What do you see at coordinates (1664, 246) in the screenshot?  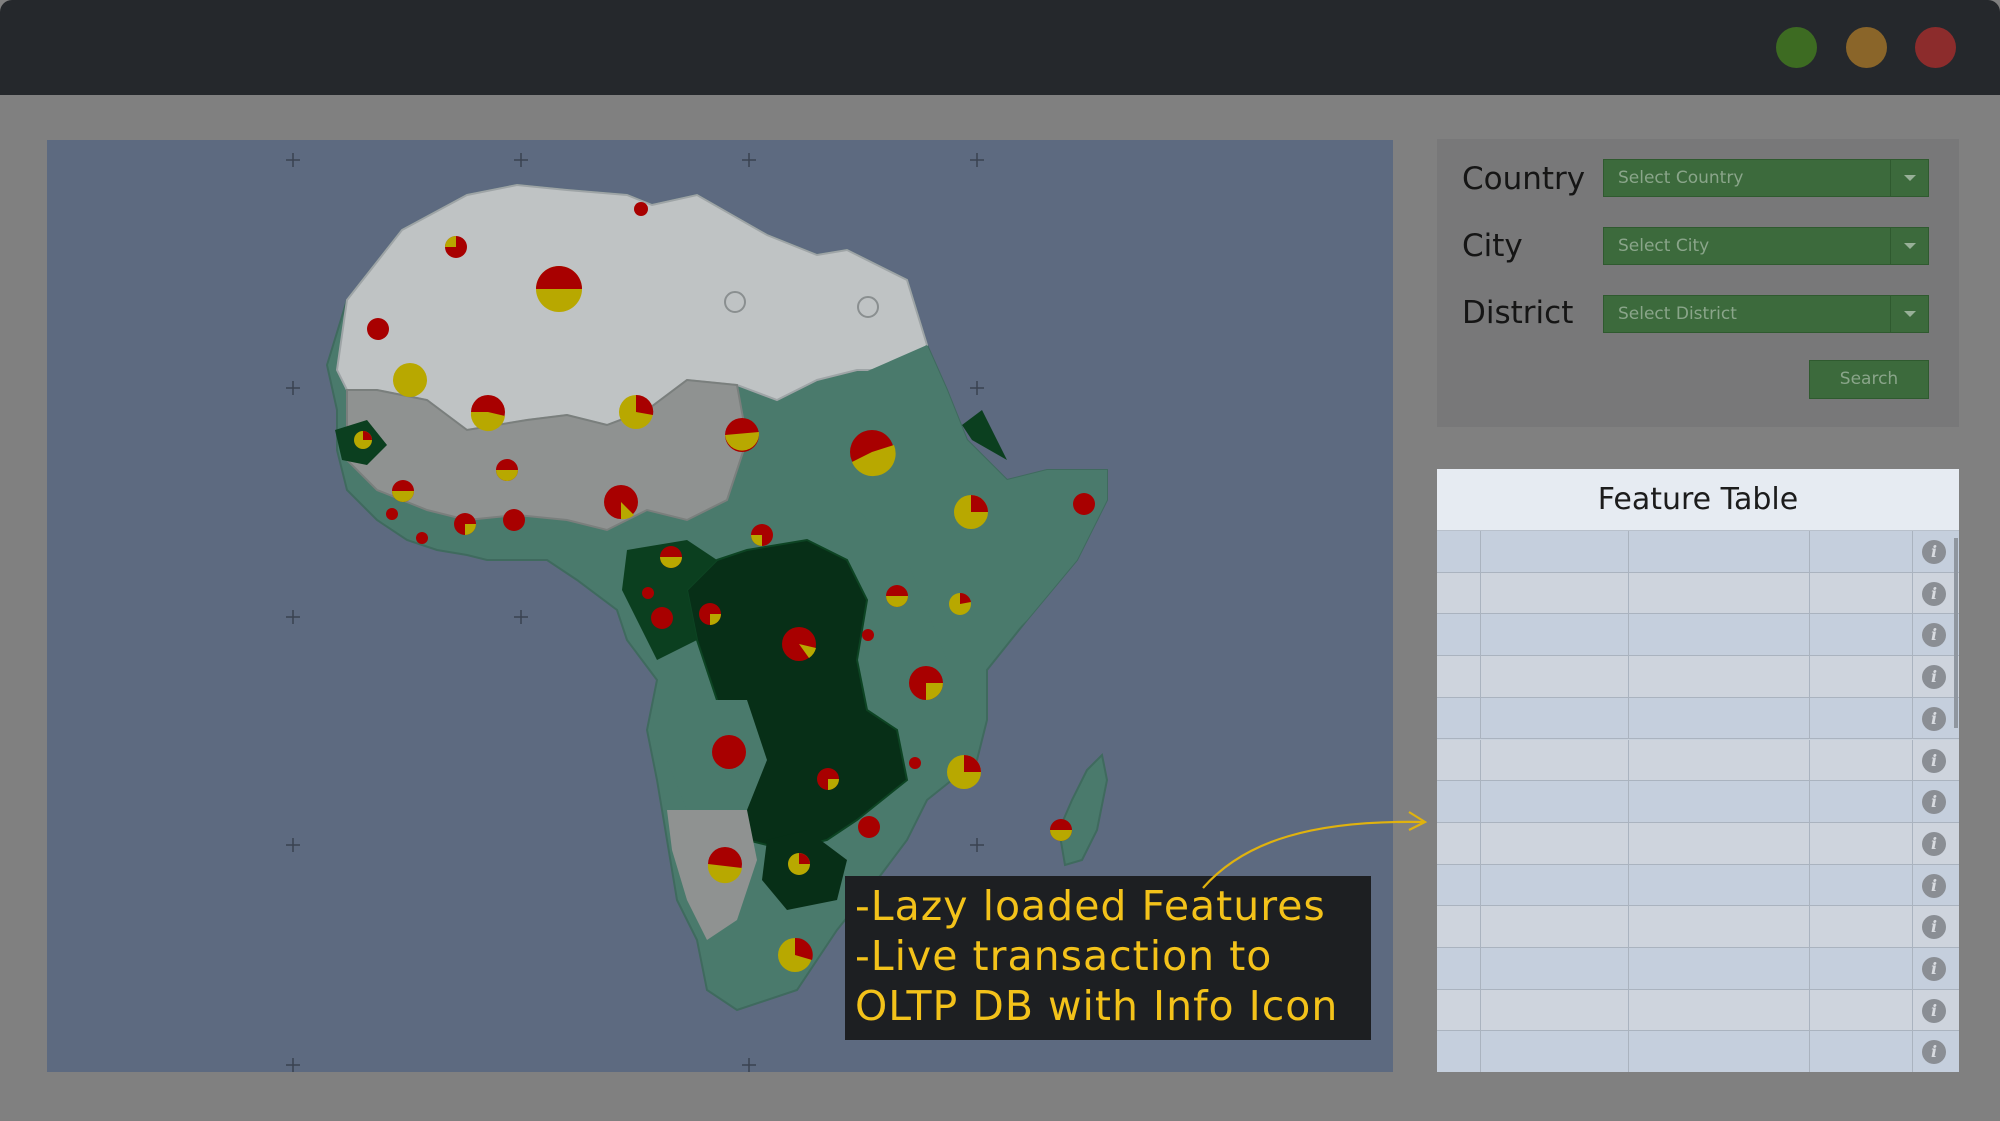 I see `city-select-placeholder: Select City` at bounding box center [1664, 246].